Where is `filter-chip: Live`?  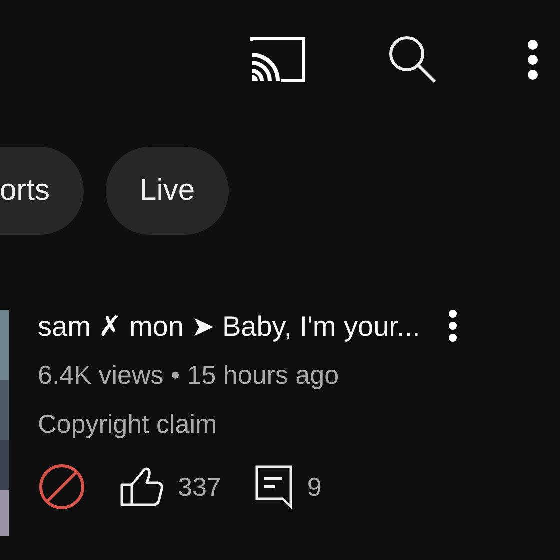 filter-chip: Live is located at coordinates (168, 191).